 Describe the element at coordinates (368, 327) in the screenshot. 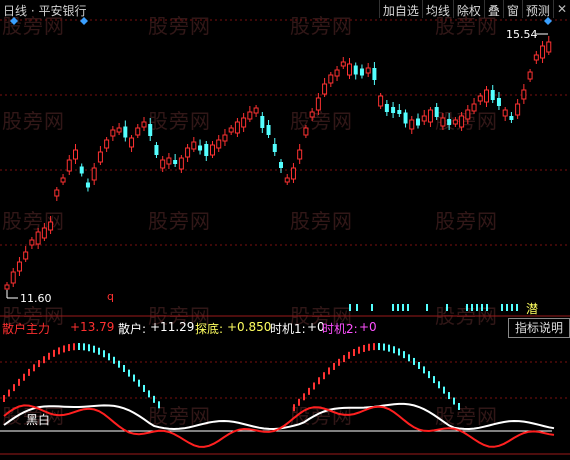

I see `timing2-value: +0` at that location.